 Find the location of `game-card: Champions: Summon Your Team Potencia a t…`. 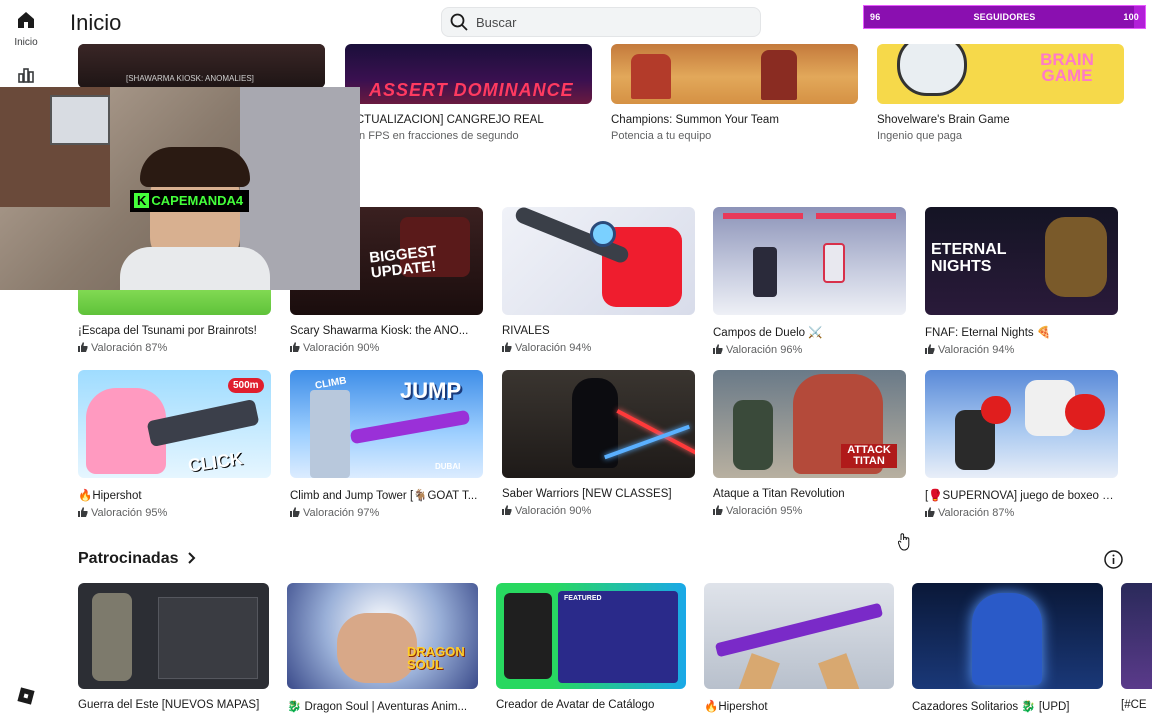

game-card: Champions: Summon Your Team Potencia a t… is located at coordinates (734, 93).